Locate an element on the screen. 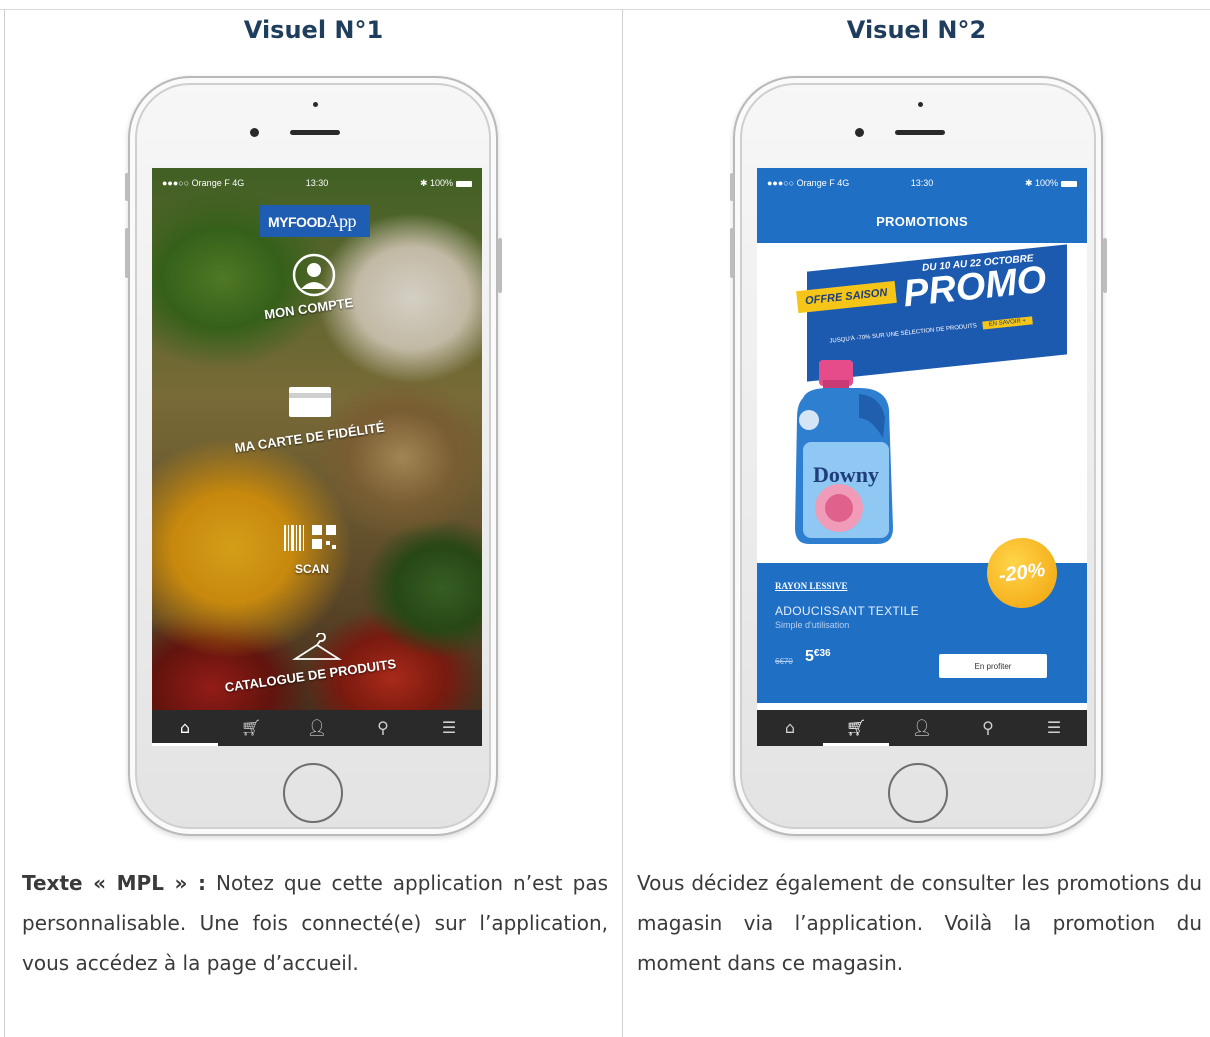 This screenshot has width=1210, height=1037. page-title: PROMOTIONS is located at coordinates (922, 221).